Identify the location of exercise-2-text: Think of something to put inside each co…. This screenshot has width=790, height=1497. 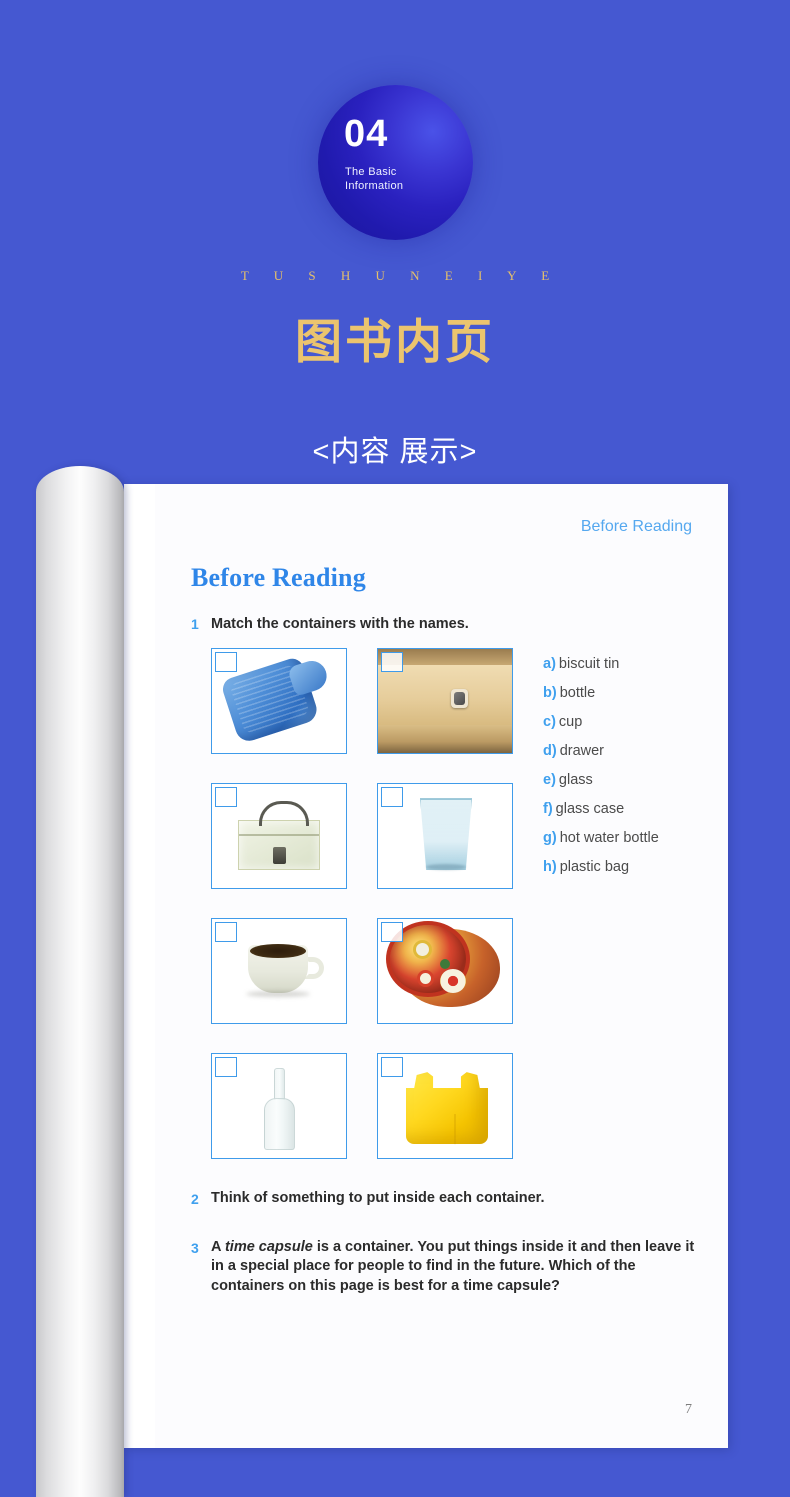
(378, 1198).